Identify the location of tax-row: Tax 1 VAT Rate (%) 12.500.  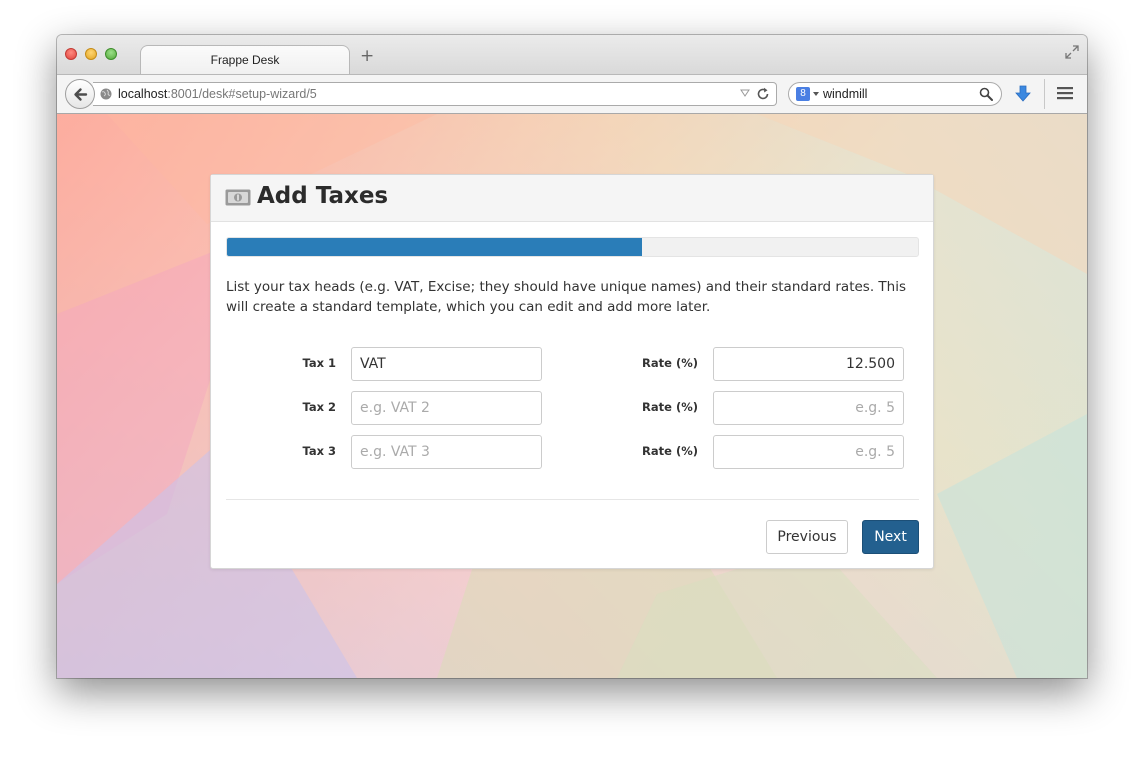
(572, 364).